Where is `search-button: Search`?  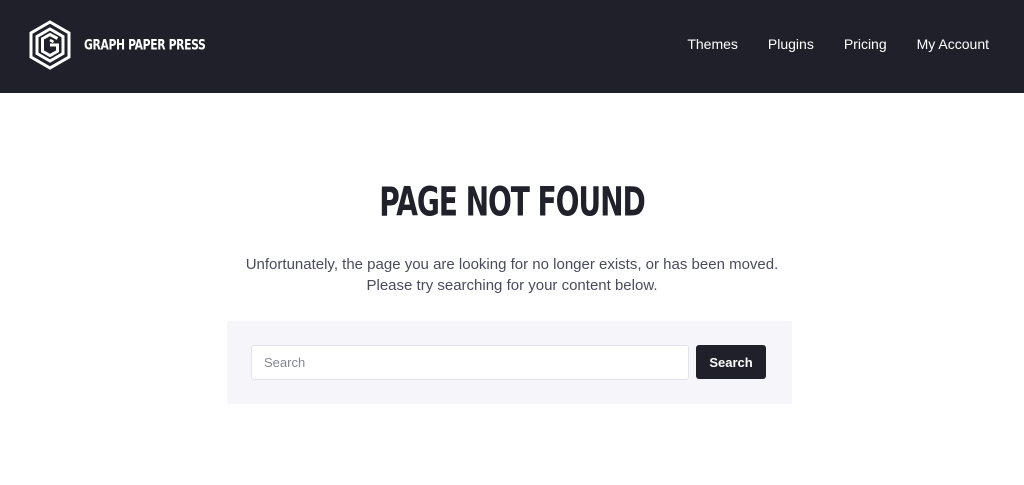
search-button: Search is located at coordinates (731, 362).